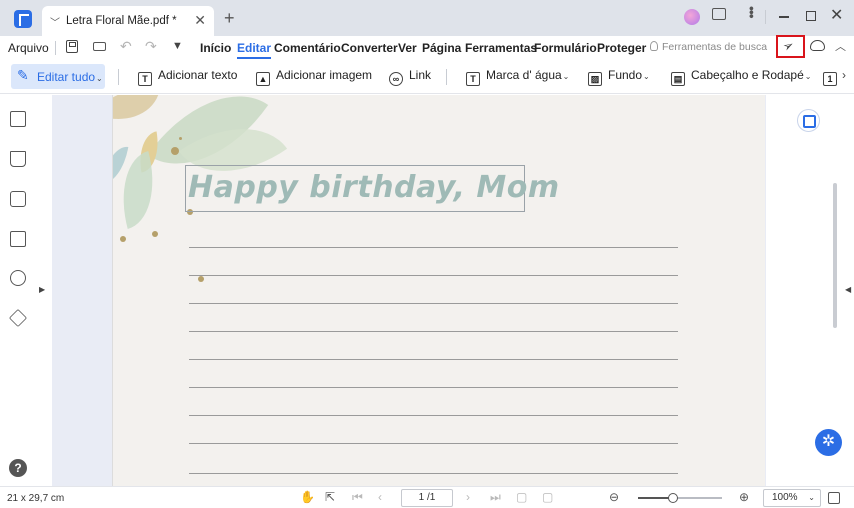  Describe the element at coordinates (495, 497) in the screenshot. I see `last-page-icon: ⏭` at that location.